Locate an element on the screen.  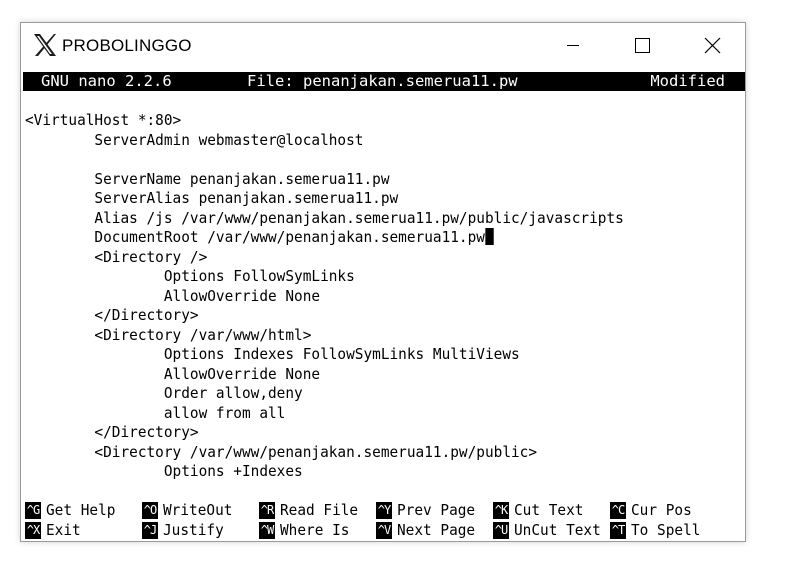
shortcut-label: Exit is located at coordinates (63, 530).